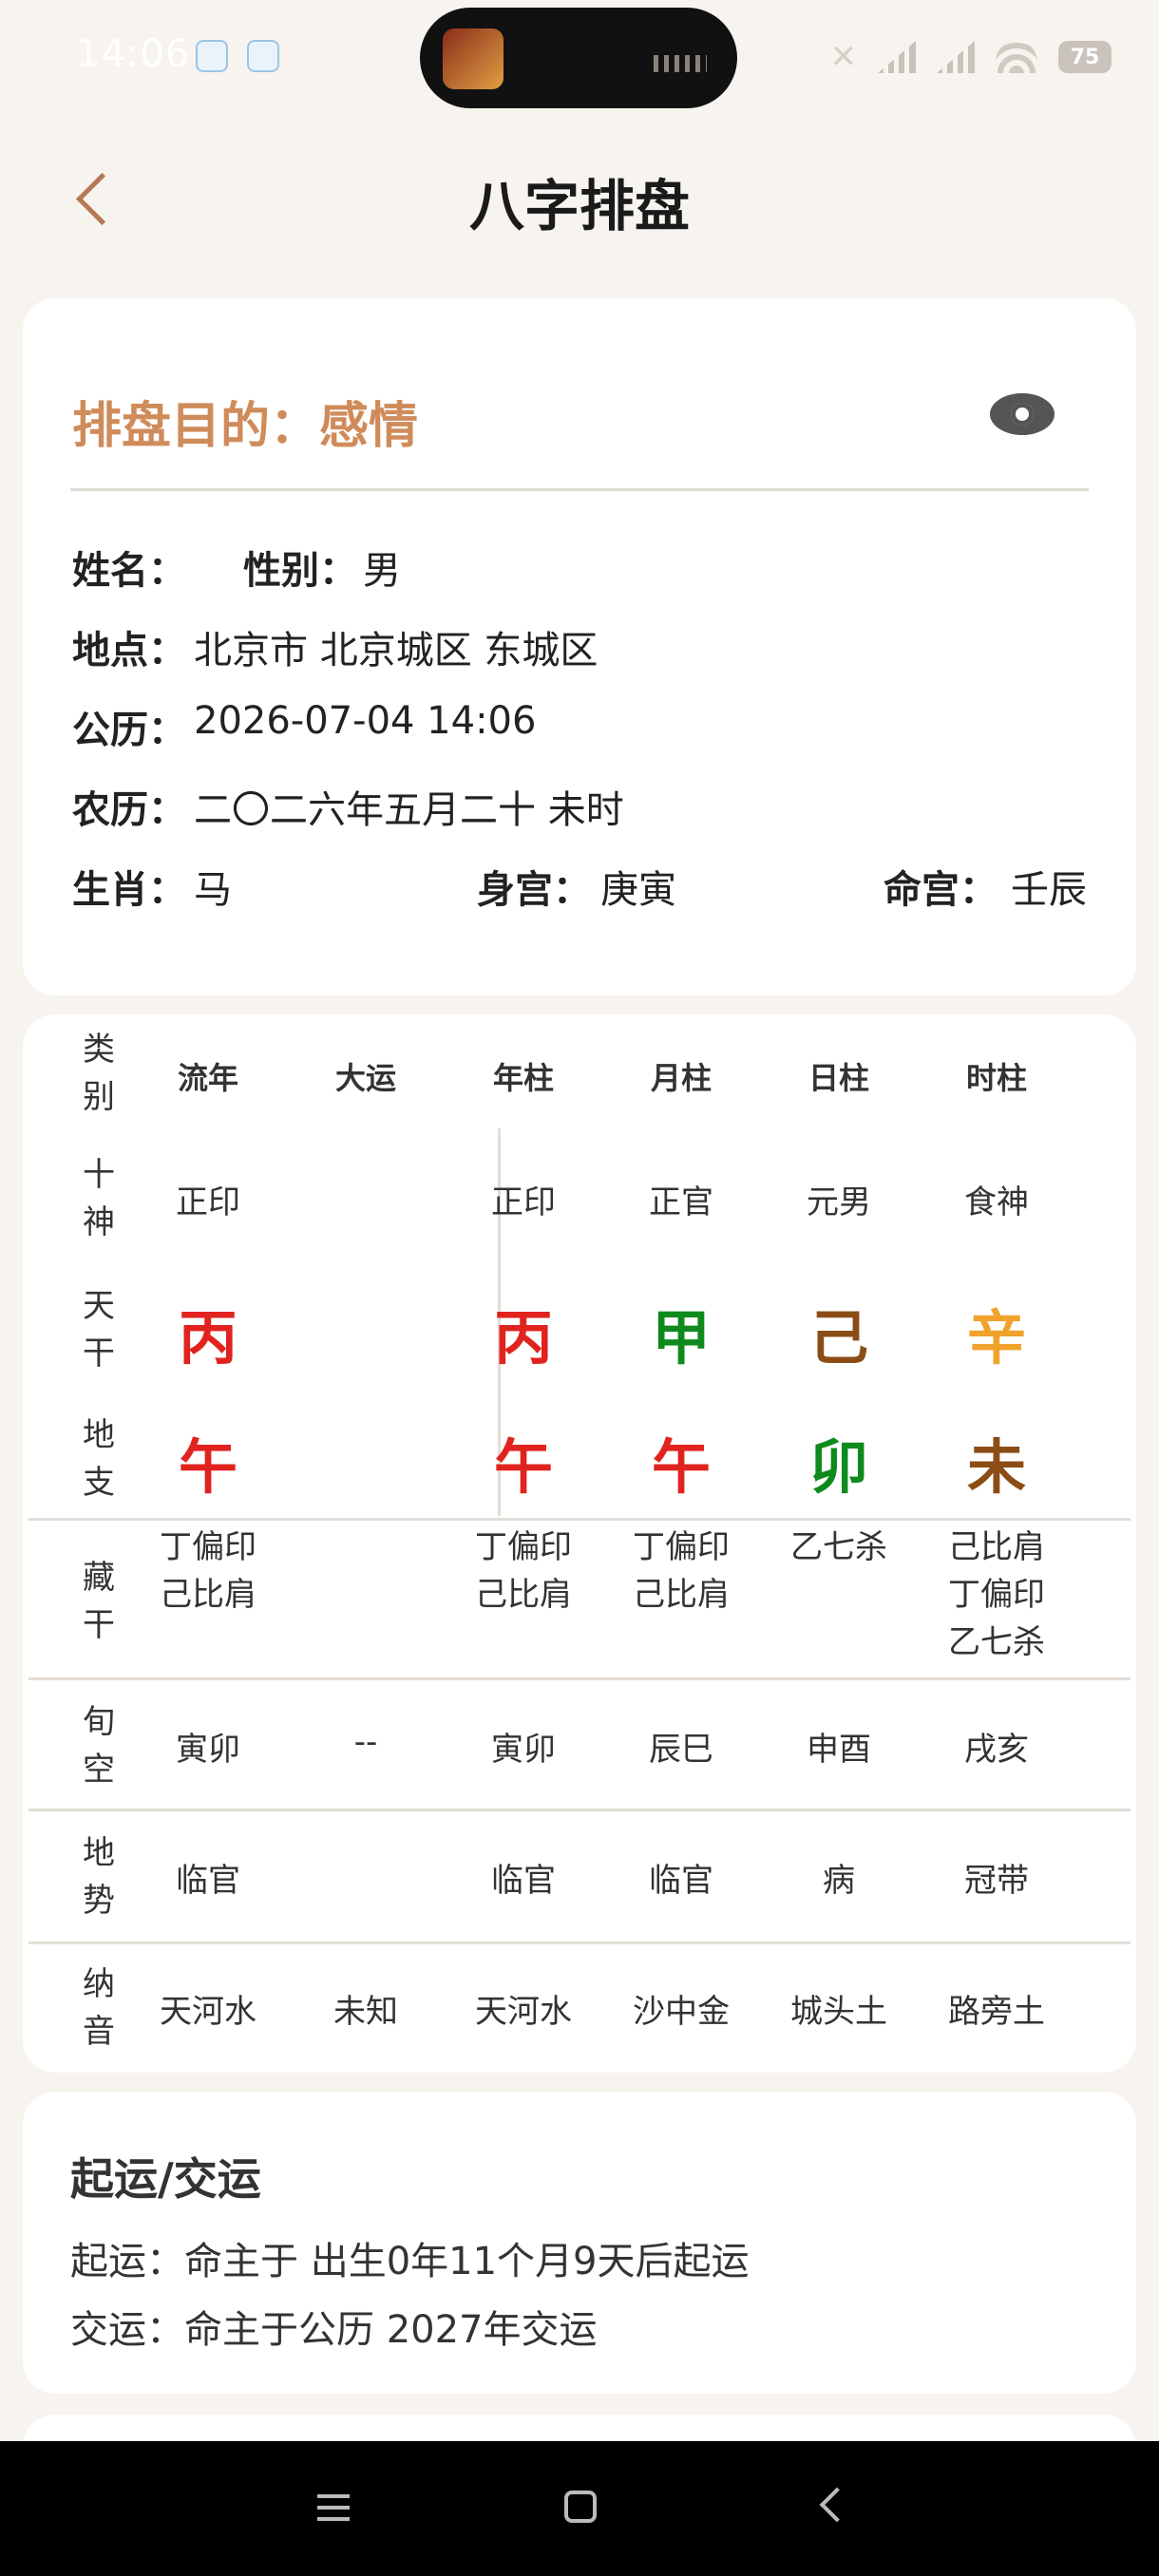  What do you see at coordinates (638, 890) in the screenshot?
I see `body-palace-value: 庚寅` at bounding box center [638, 890].